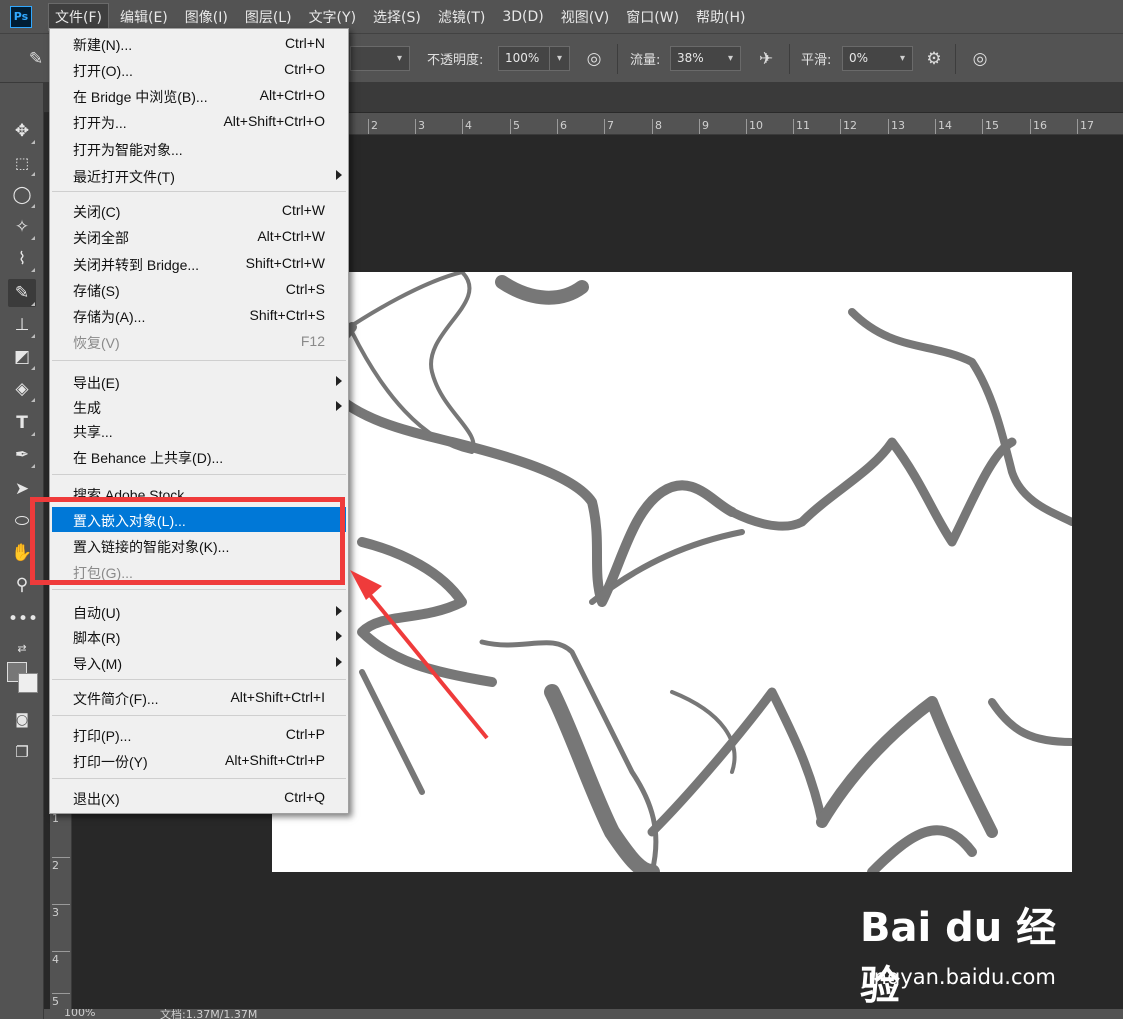 This screenshot has height=1019, width=1123. Describe the element at coordinates (696, 58) in the screenshot. I see `flow-input: 38%` at that location.